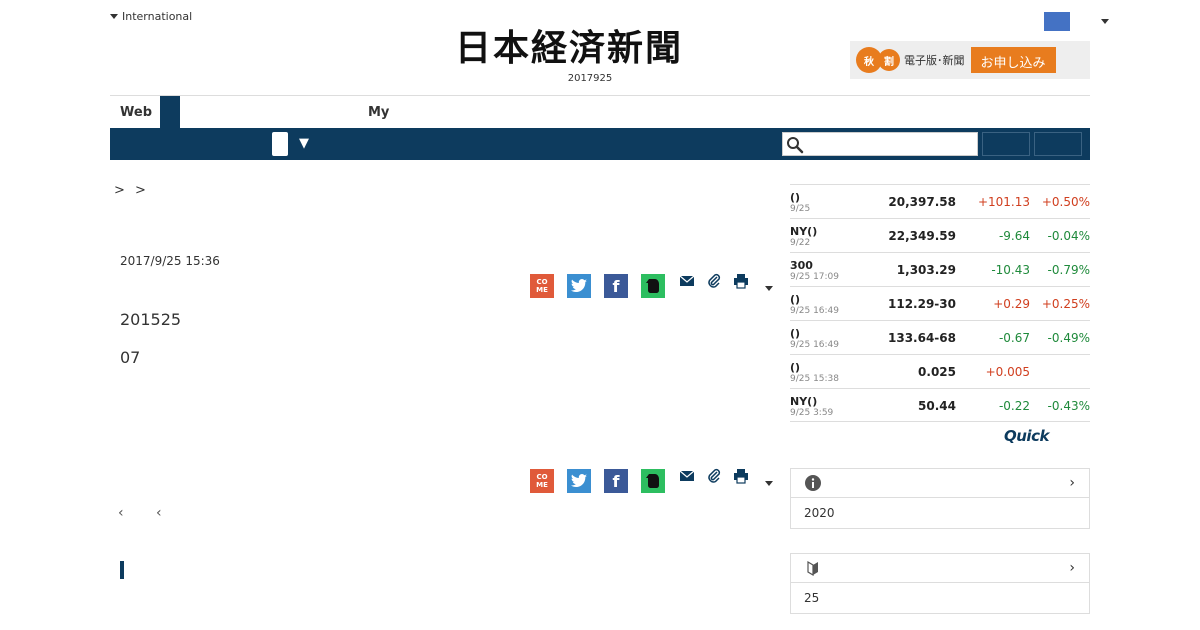  What do you see at coordinates (1003, 202) in the screenshot?
I see `market-change: +101.13` at bounding box center [1003, 202].